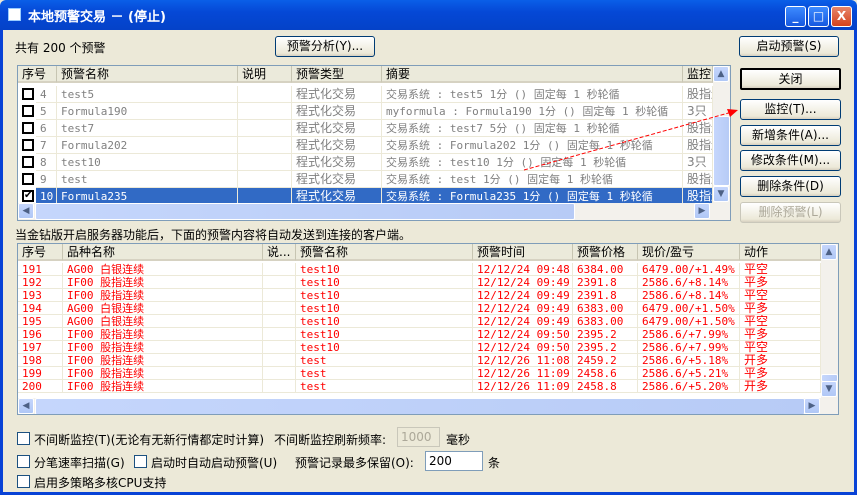  What do you see at coordinates (23, 481) in the screenshot?
I see `multicore-checkbox` at bounding box center [23, 481].